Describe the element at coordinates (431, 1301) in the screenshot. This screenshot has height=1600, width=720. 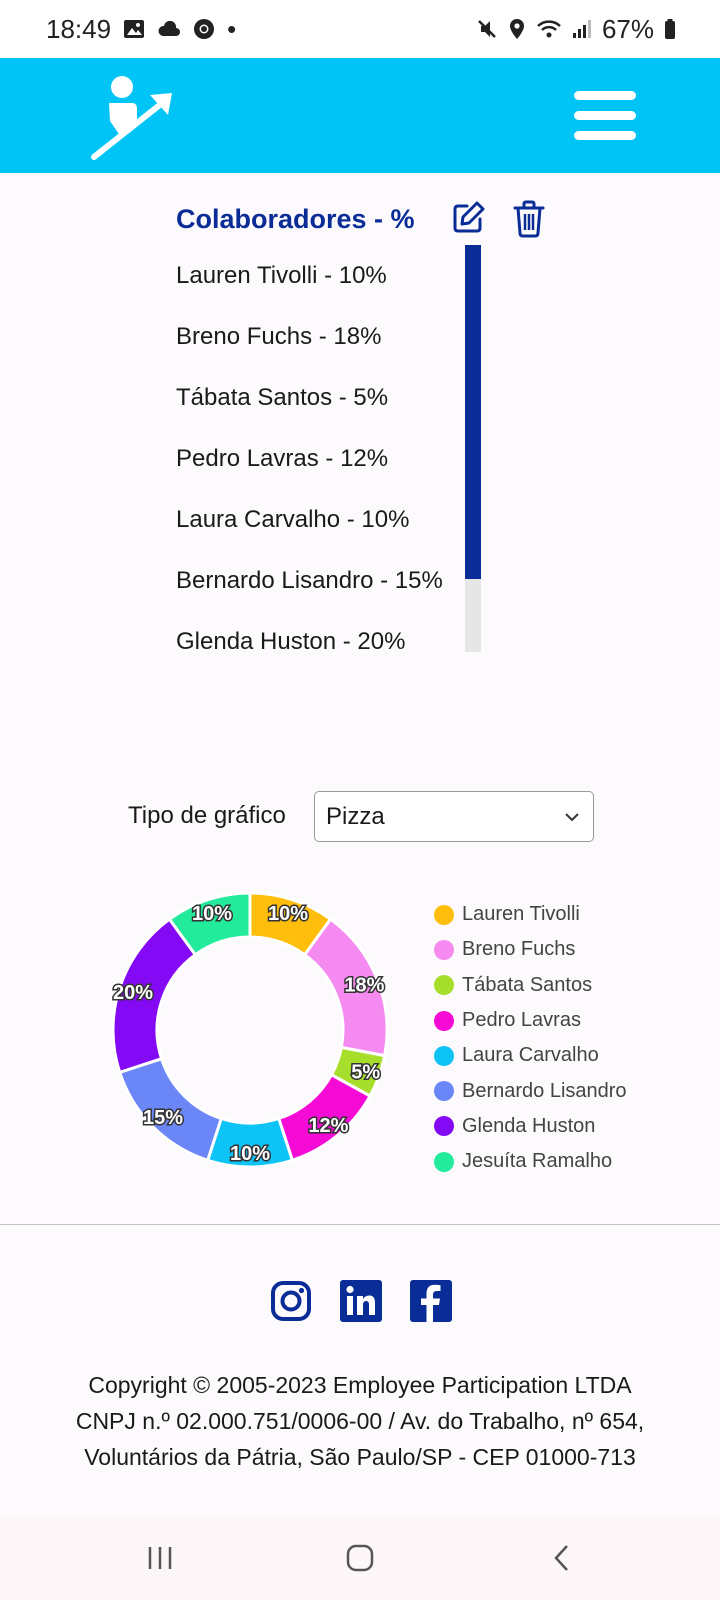
I see `facebook-icon` at that location.